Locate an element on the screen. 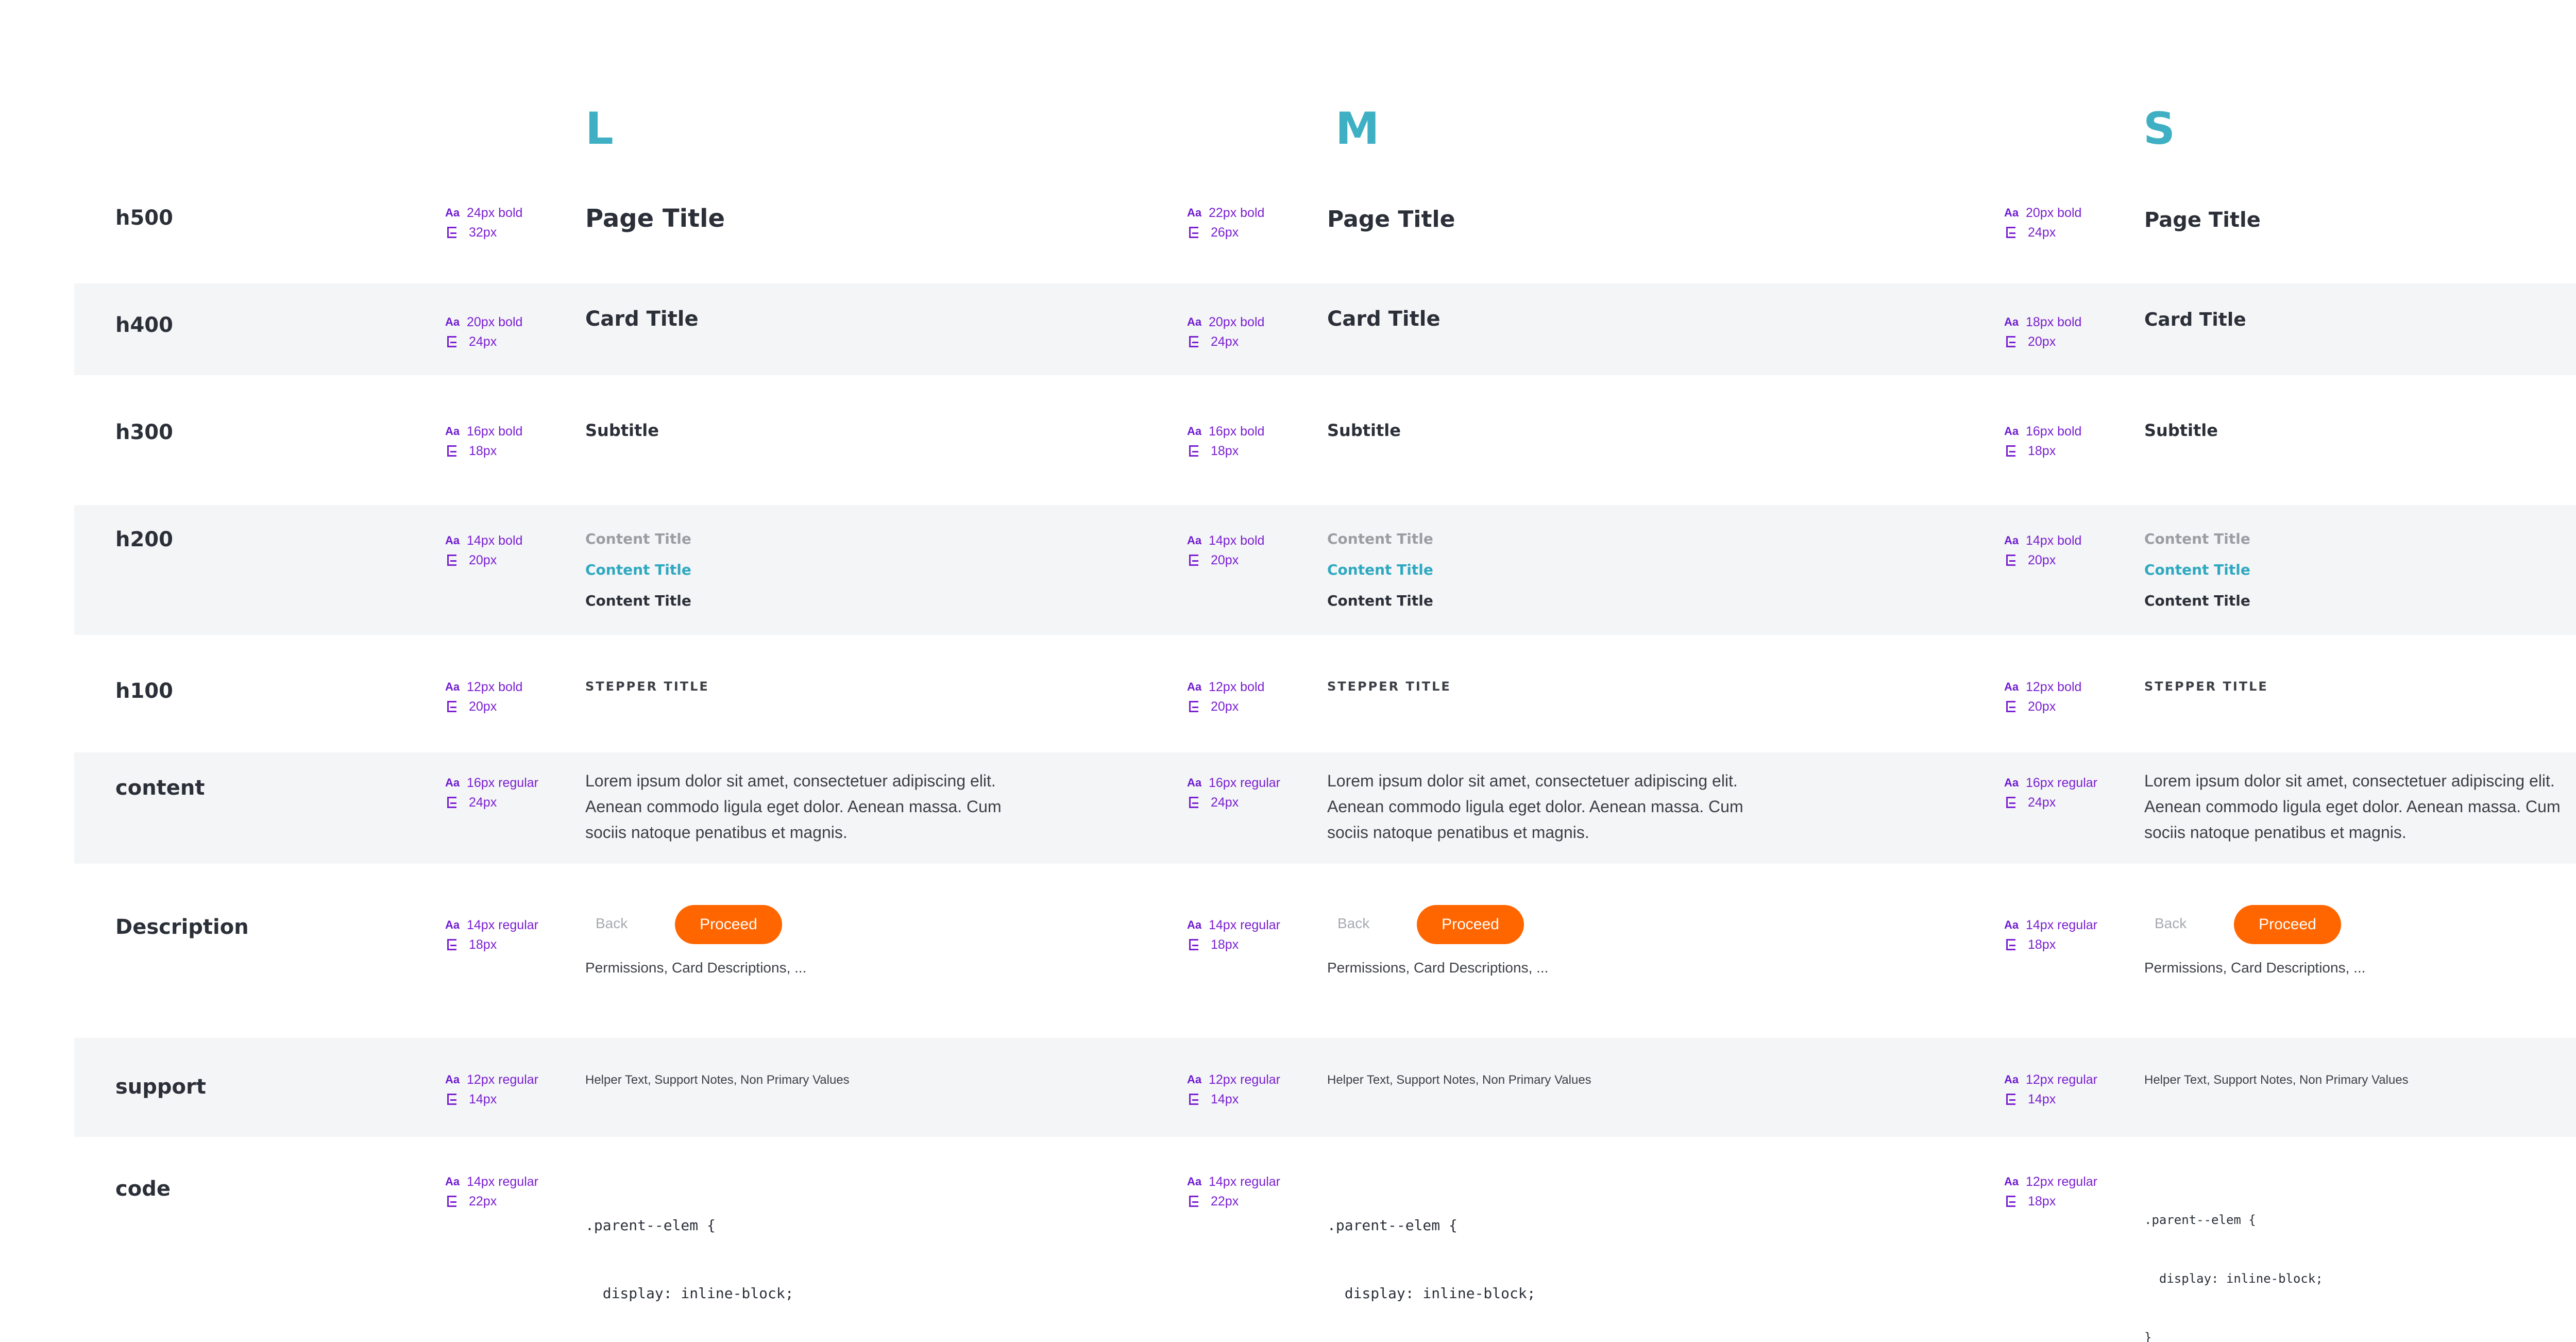  spec-support-s: Aa 12px regular 14px is located at coordinates (2050, 1089).